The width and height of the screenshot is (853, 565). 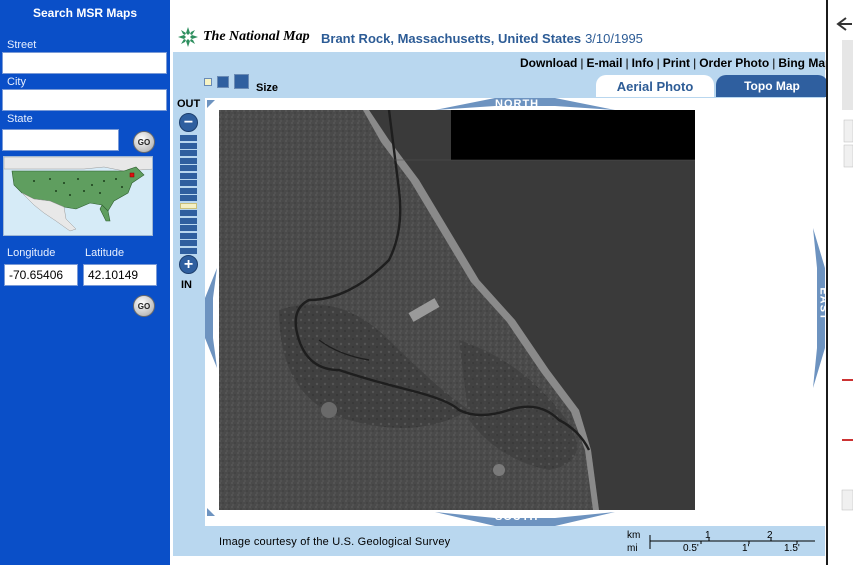 I want to click on tab-aerial-photo: Aerial Photo, so click(x=655, y=86).